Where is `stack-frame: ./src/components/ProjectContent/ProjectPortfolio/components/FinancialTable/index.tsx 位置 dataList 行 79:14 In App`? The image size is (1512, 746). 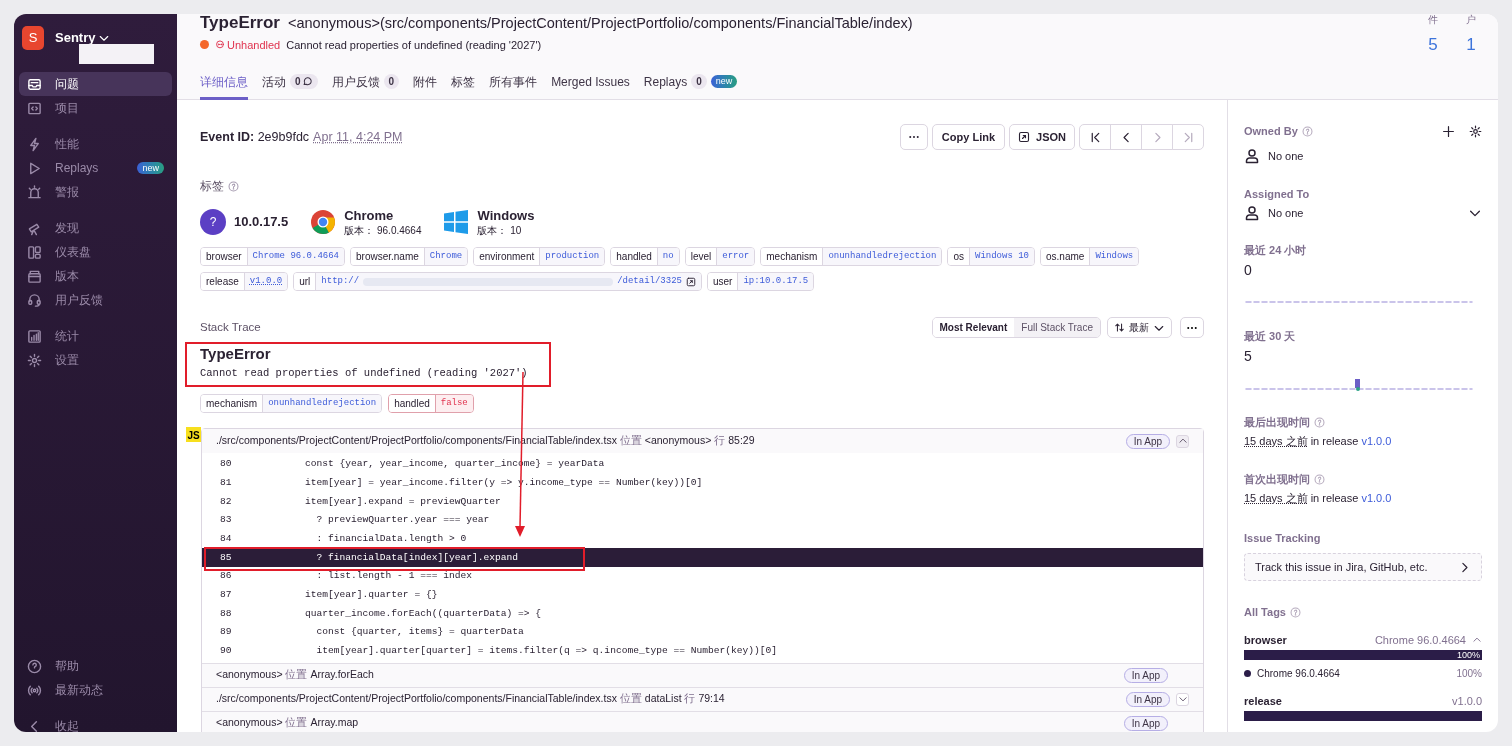 stack-frame: ./src/components/ProjectContent/ProjectPortfolio/components/FinancialTable/index.tsx 位置 dataList 行 79:14 In App is located at coordinates (702, 698).